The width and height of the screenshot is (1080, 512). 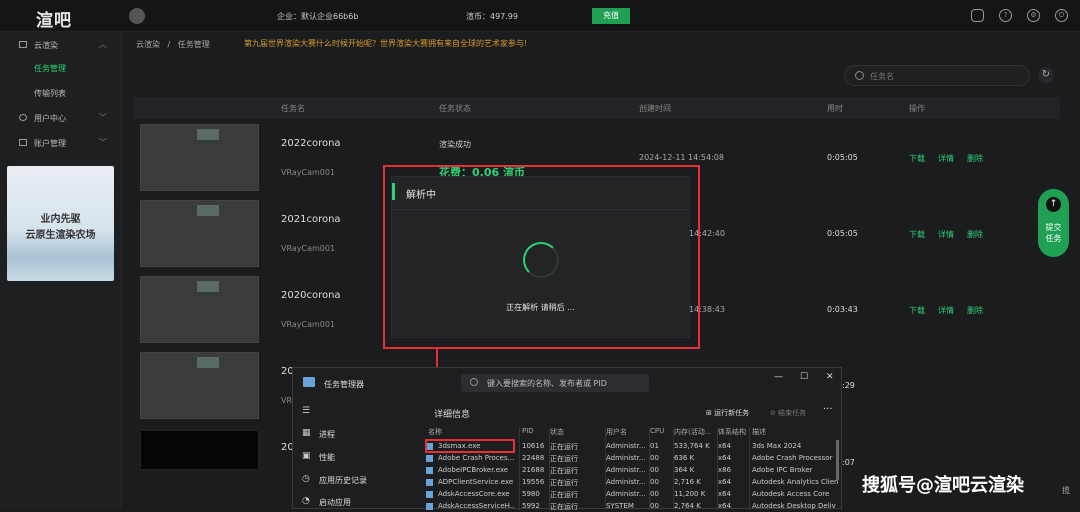 I want to click on image-icon, so click(x=23, y=44).